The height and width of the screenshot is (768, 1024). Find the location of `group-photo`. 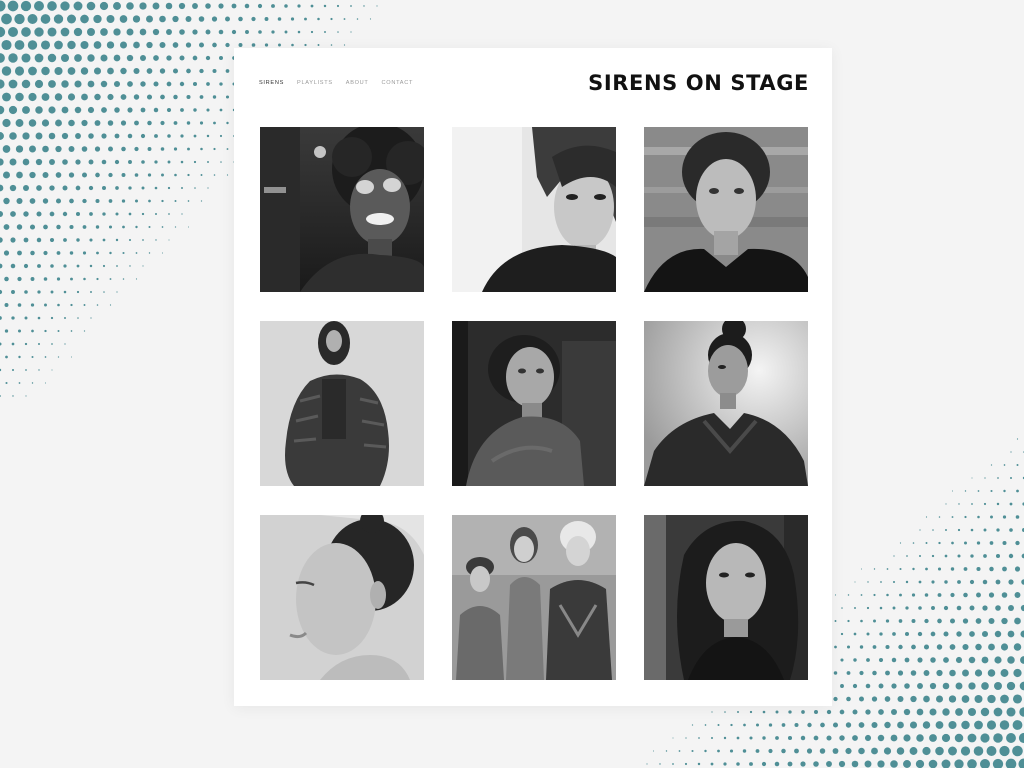

group-photo is located at coordinates (534, 597).